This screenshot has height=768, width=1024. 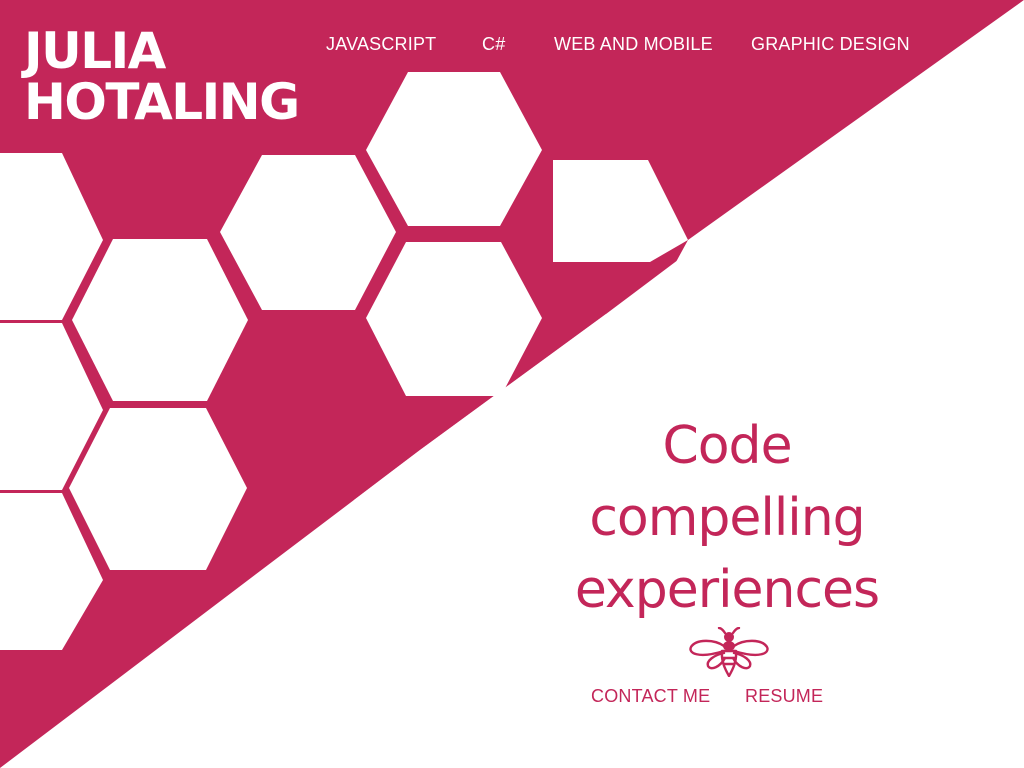 What do you see at coordinates (729, 652) in the screenshot?
I see `bee-icon` at bounding box center [729, 652].